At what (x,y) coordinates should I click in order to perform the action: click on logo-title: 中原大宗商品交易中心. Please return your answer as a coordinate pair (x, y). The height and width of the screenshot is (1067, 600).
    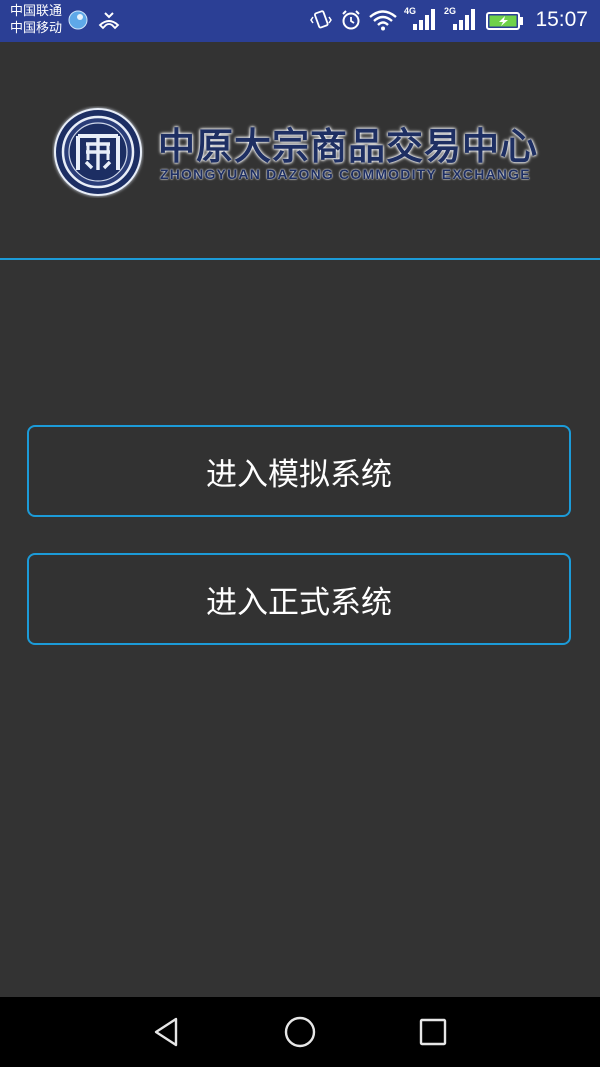
    Looking at the image, I should click on (348, 146).